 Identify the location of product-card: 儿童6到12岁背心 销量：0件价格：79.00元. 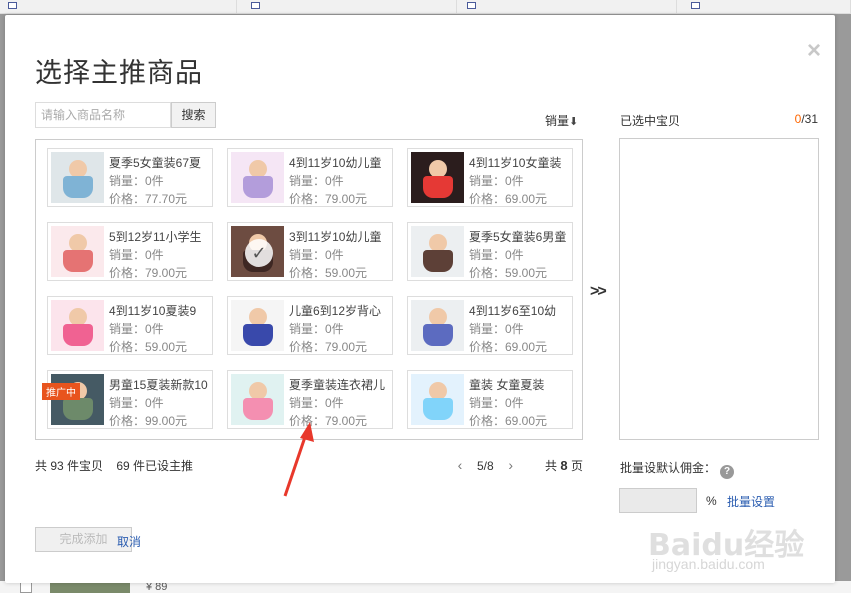
(310, 325).